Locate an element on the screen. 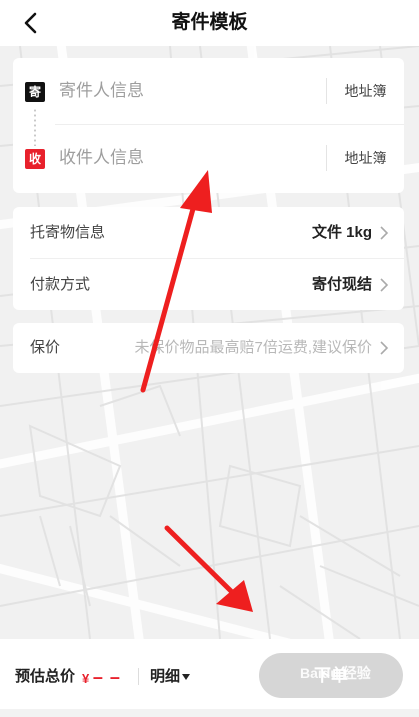 This screenshot has width=419, height=717. bottom-bar: 预估总价 ¥ – – 明细 下单 Baidu 经验 is located at coordinates (209, 674).